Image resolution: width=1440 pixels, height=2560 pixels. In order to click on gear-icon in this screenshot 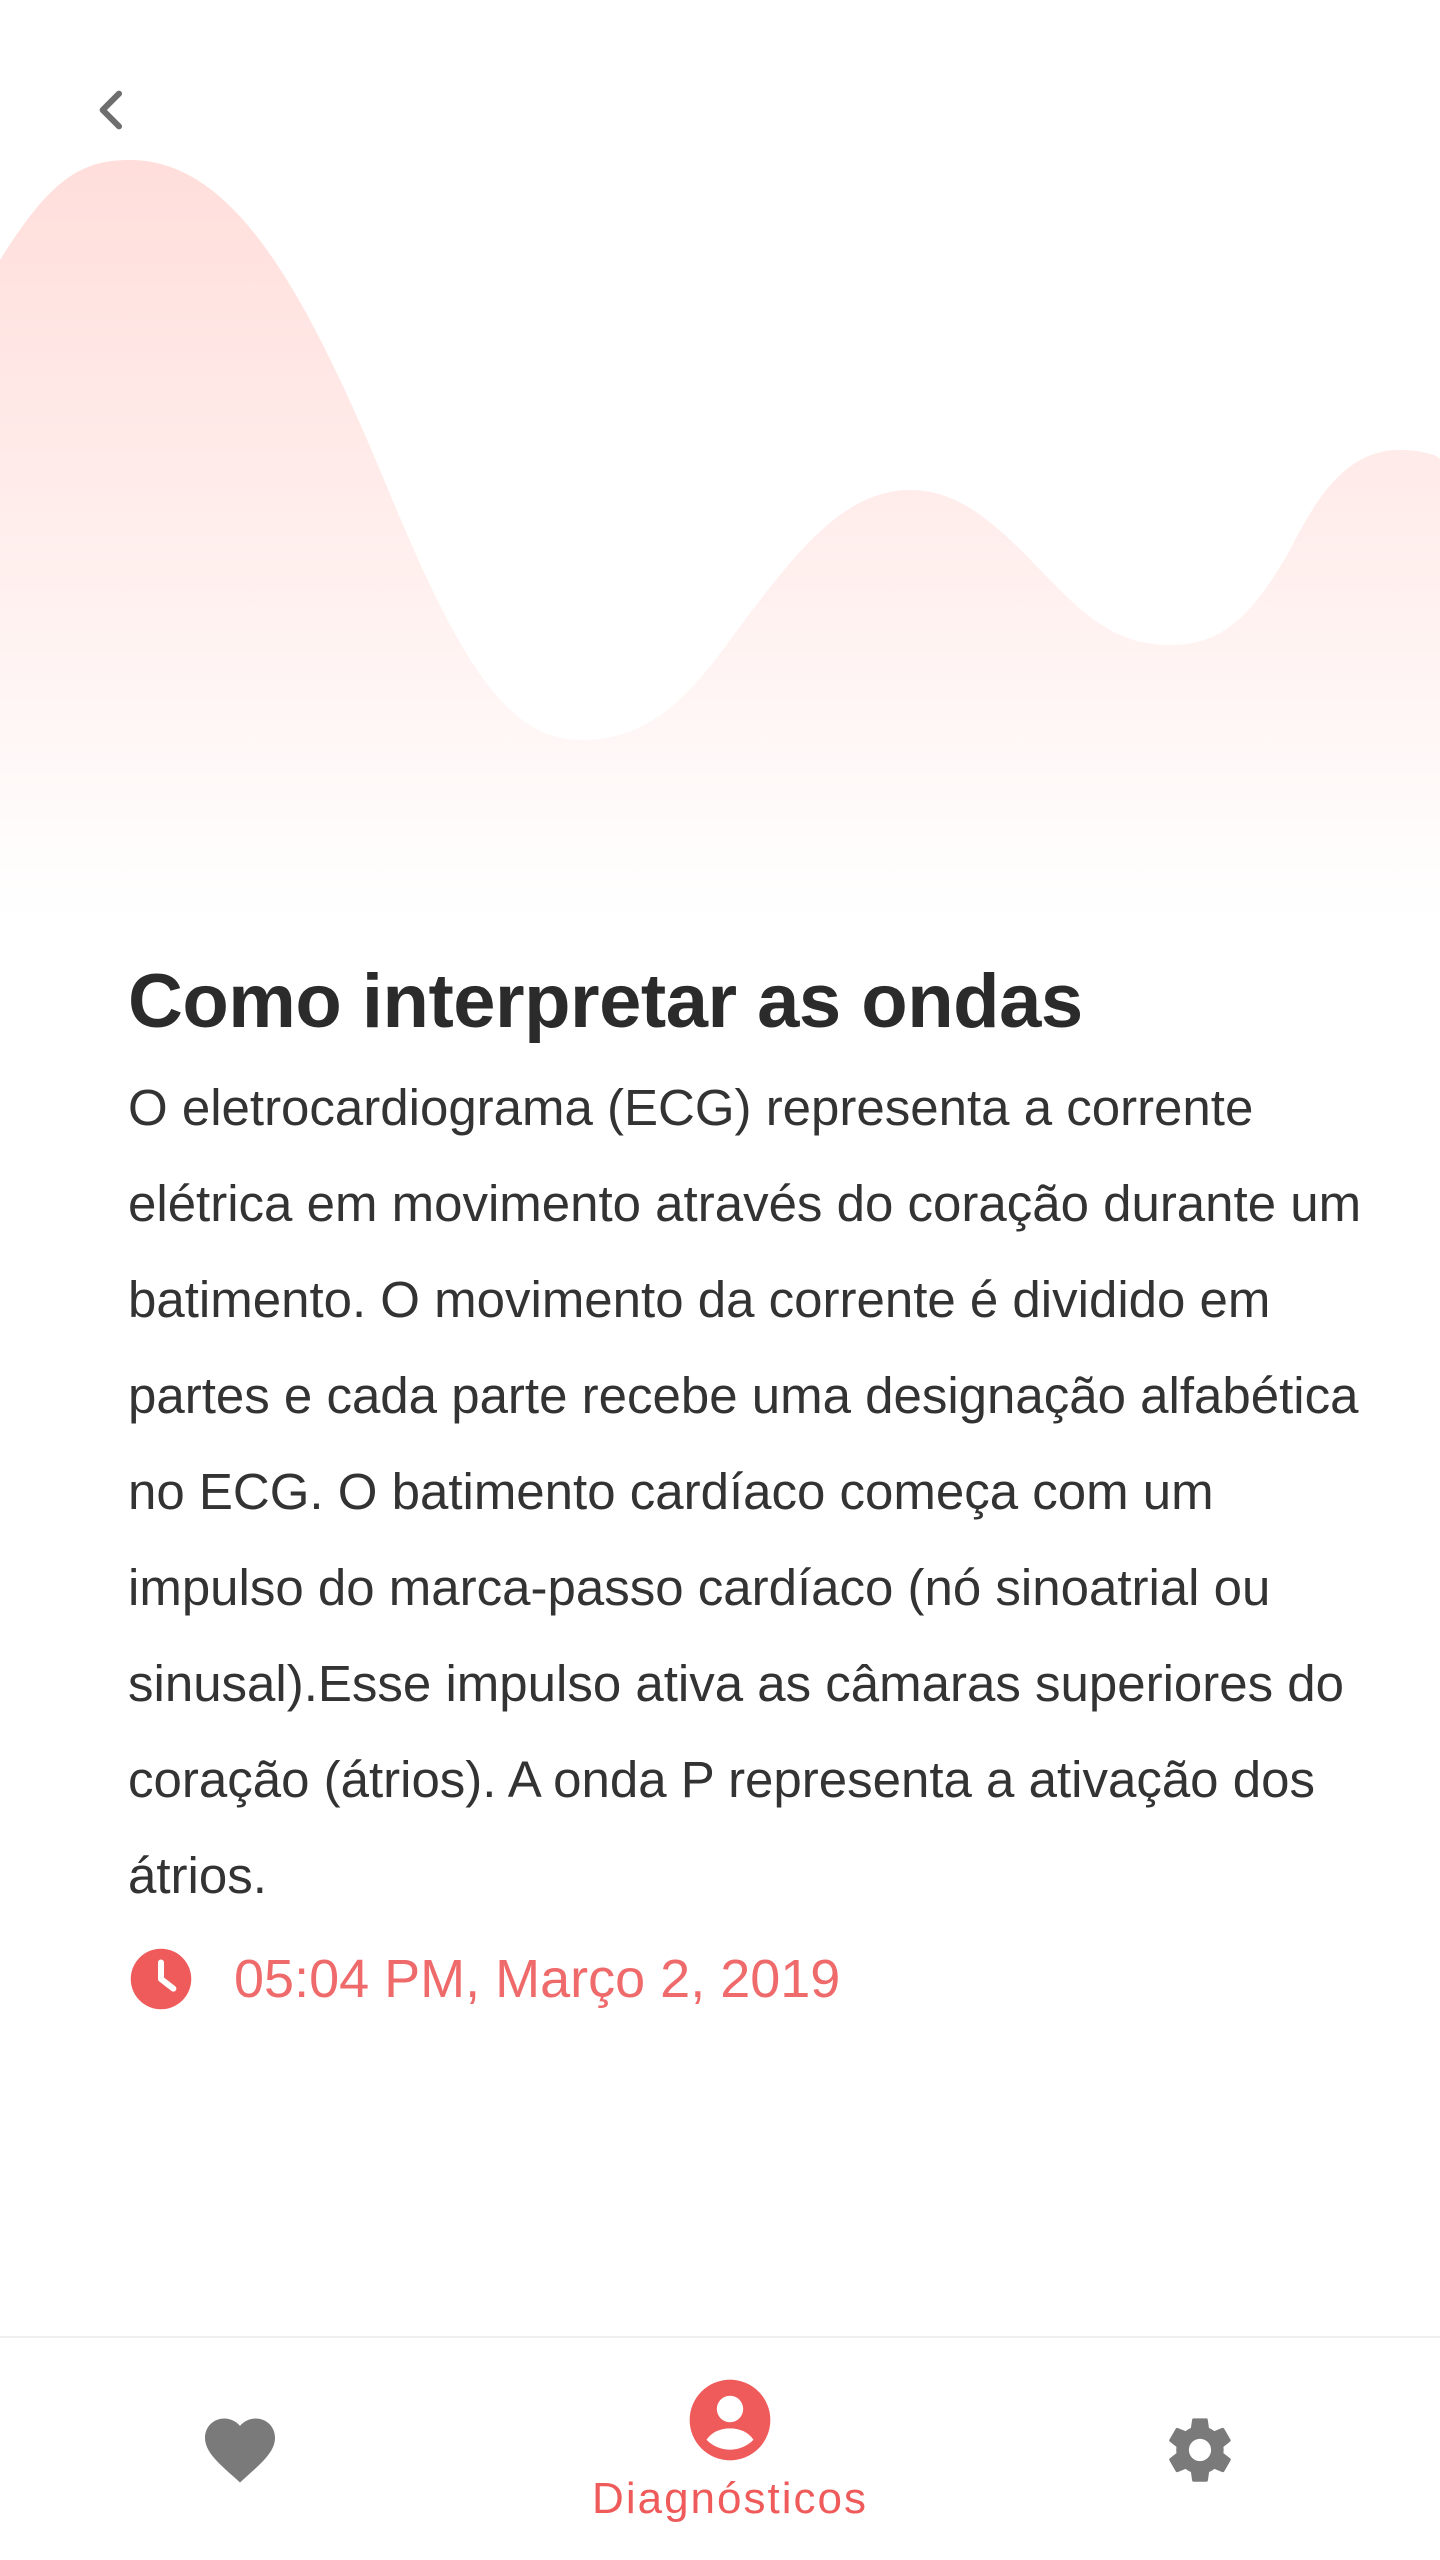, I will do `click(1200, 2450)`.